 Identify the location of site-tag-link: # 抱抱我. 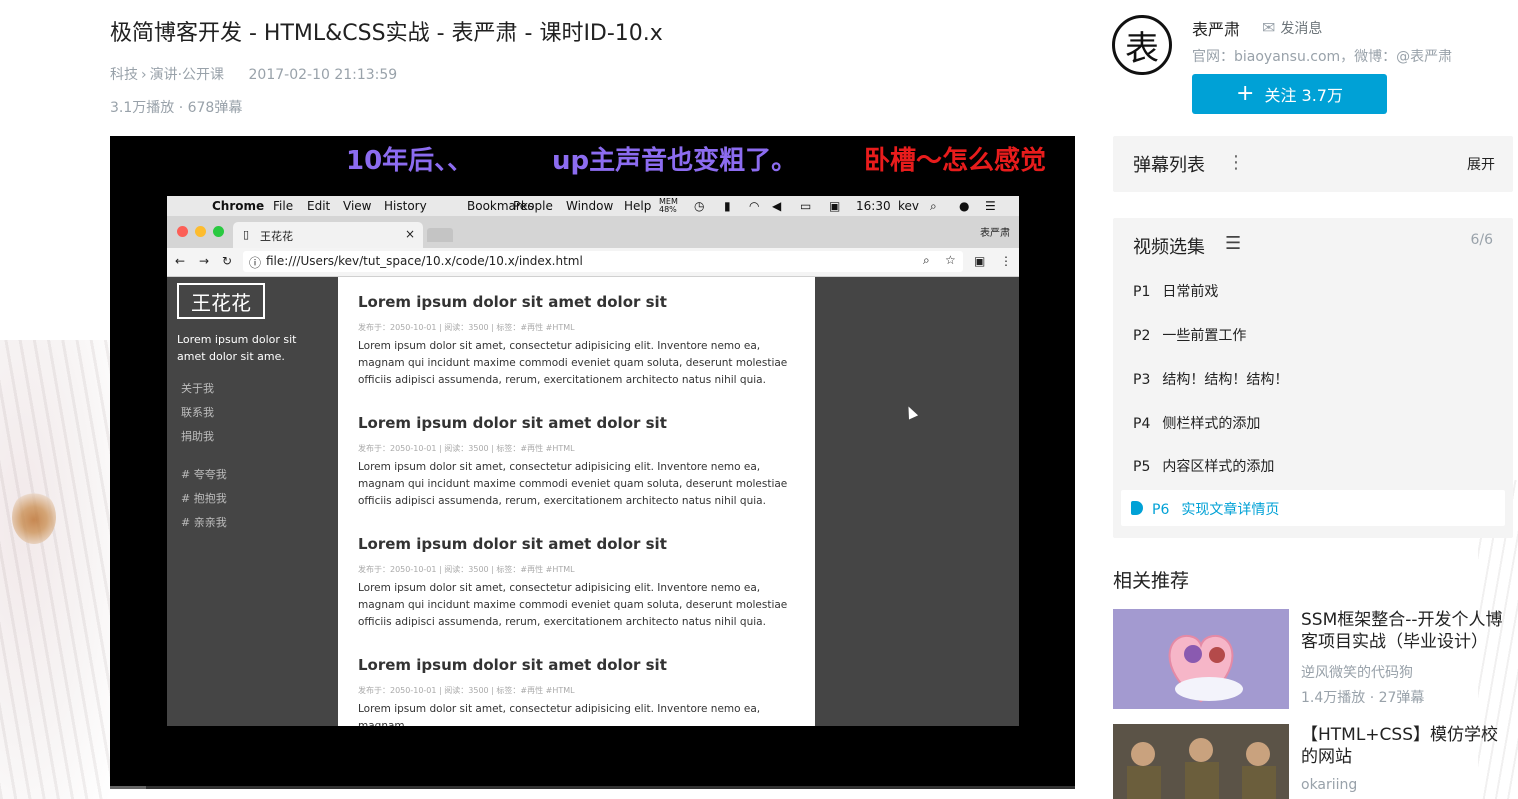
(204, 498).